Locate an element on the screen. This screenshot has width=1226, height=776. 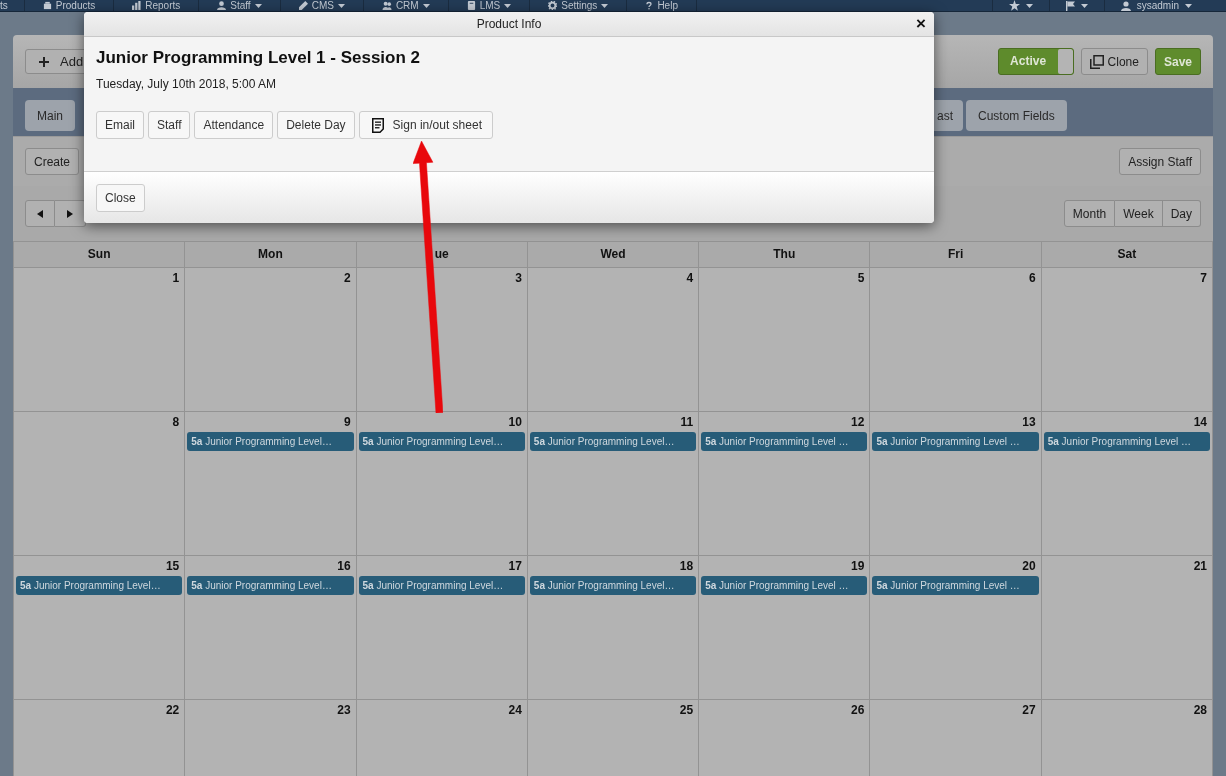
weekday-header: Fri is located at coordinates (955, 254).